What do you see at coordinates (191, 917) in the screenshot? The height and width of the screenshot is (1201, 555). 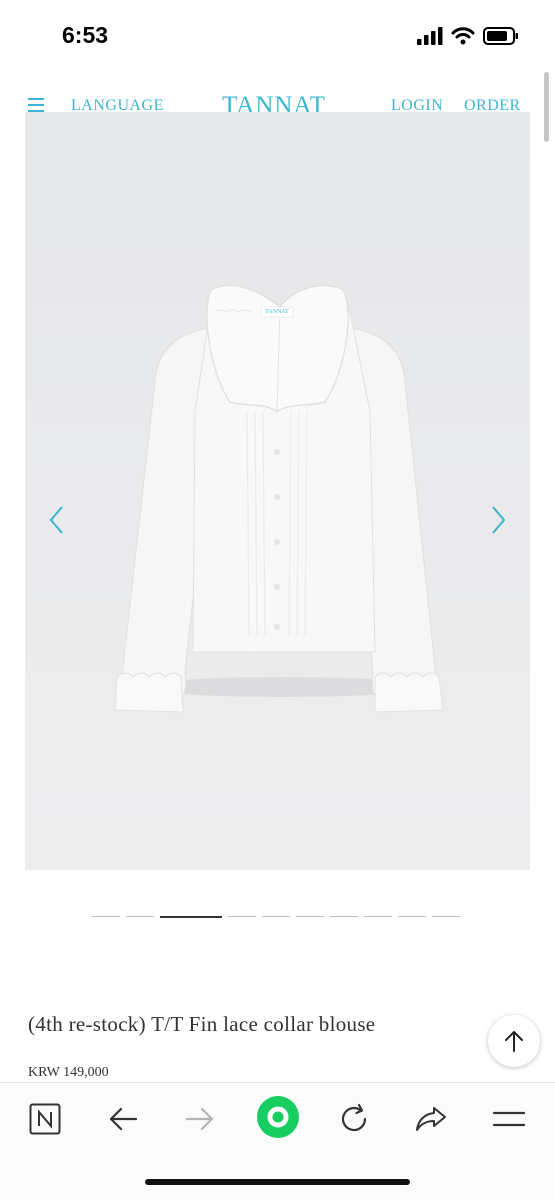 I see `pager-dot-active` at bounding box center [191, 917].